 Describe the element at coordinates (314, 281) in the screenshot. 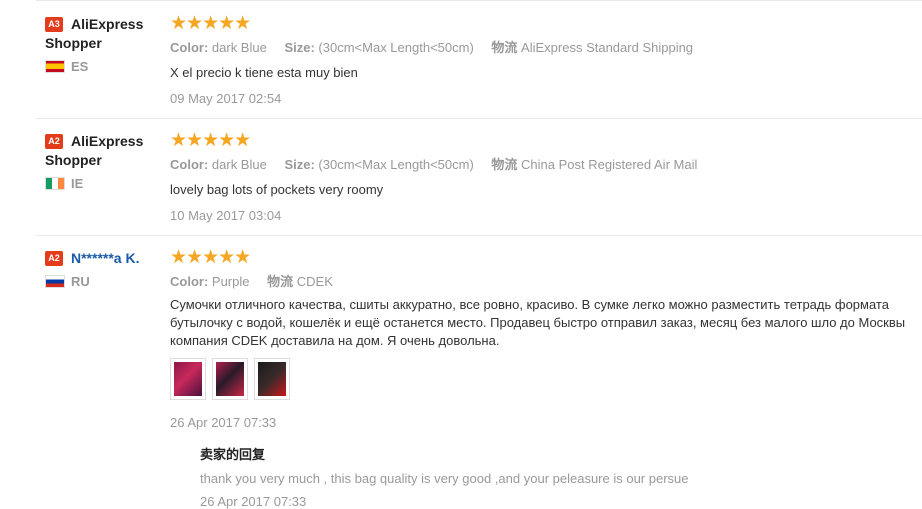

I see `logistics-value: CDEK` at that location.